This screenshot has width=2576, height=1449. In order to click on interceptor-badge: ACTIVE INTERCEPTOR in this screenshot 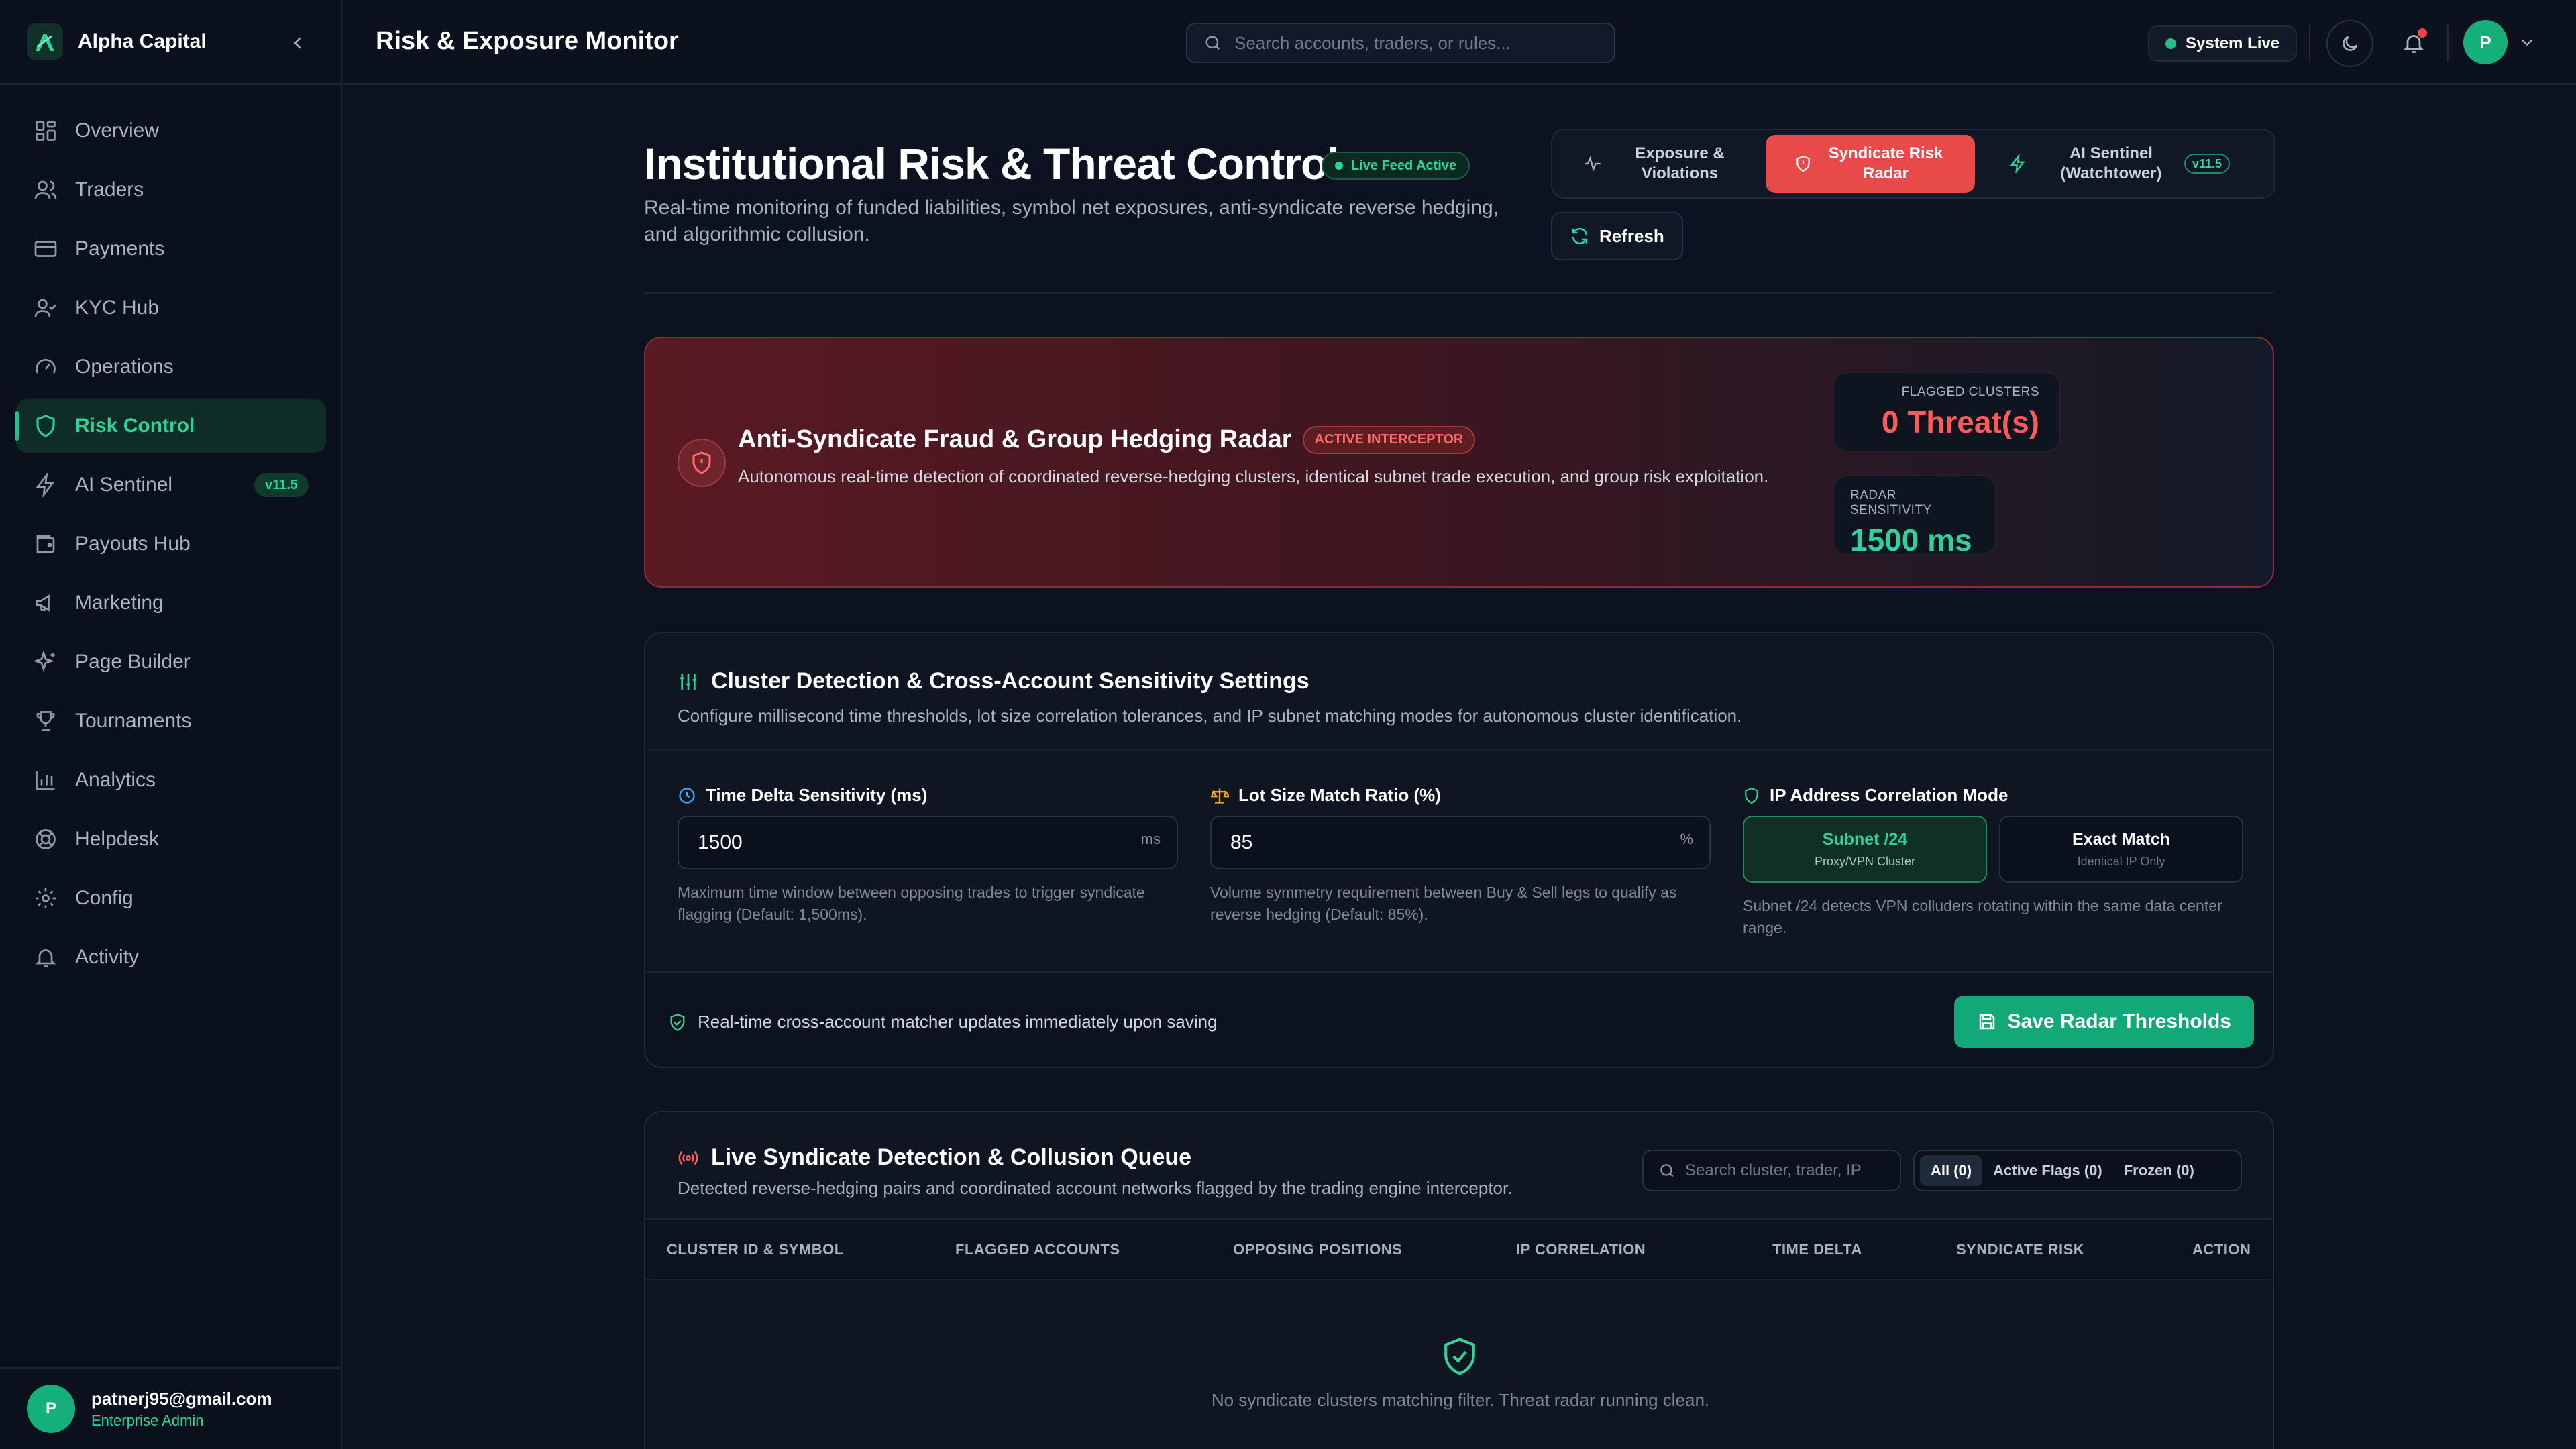, I will do `click(1389, 439)`.